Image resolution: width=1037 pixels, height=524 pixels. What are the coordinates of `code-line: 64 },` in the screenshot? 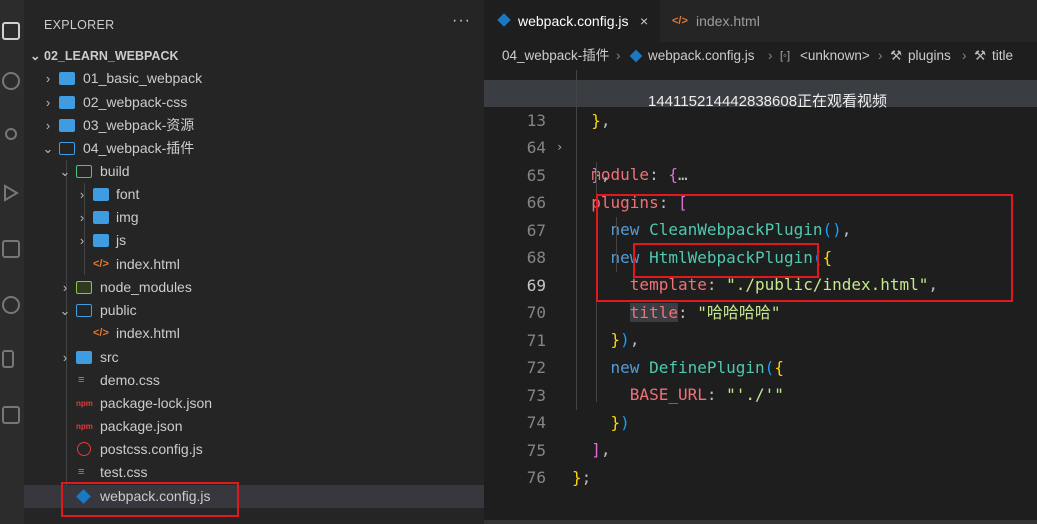 It's located at (760, 145).